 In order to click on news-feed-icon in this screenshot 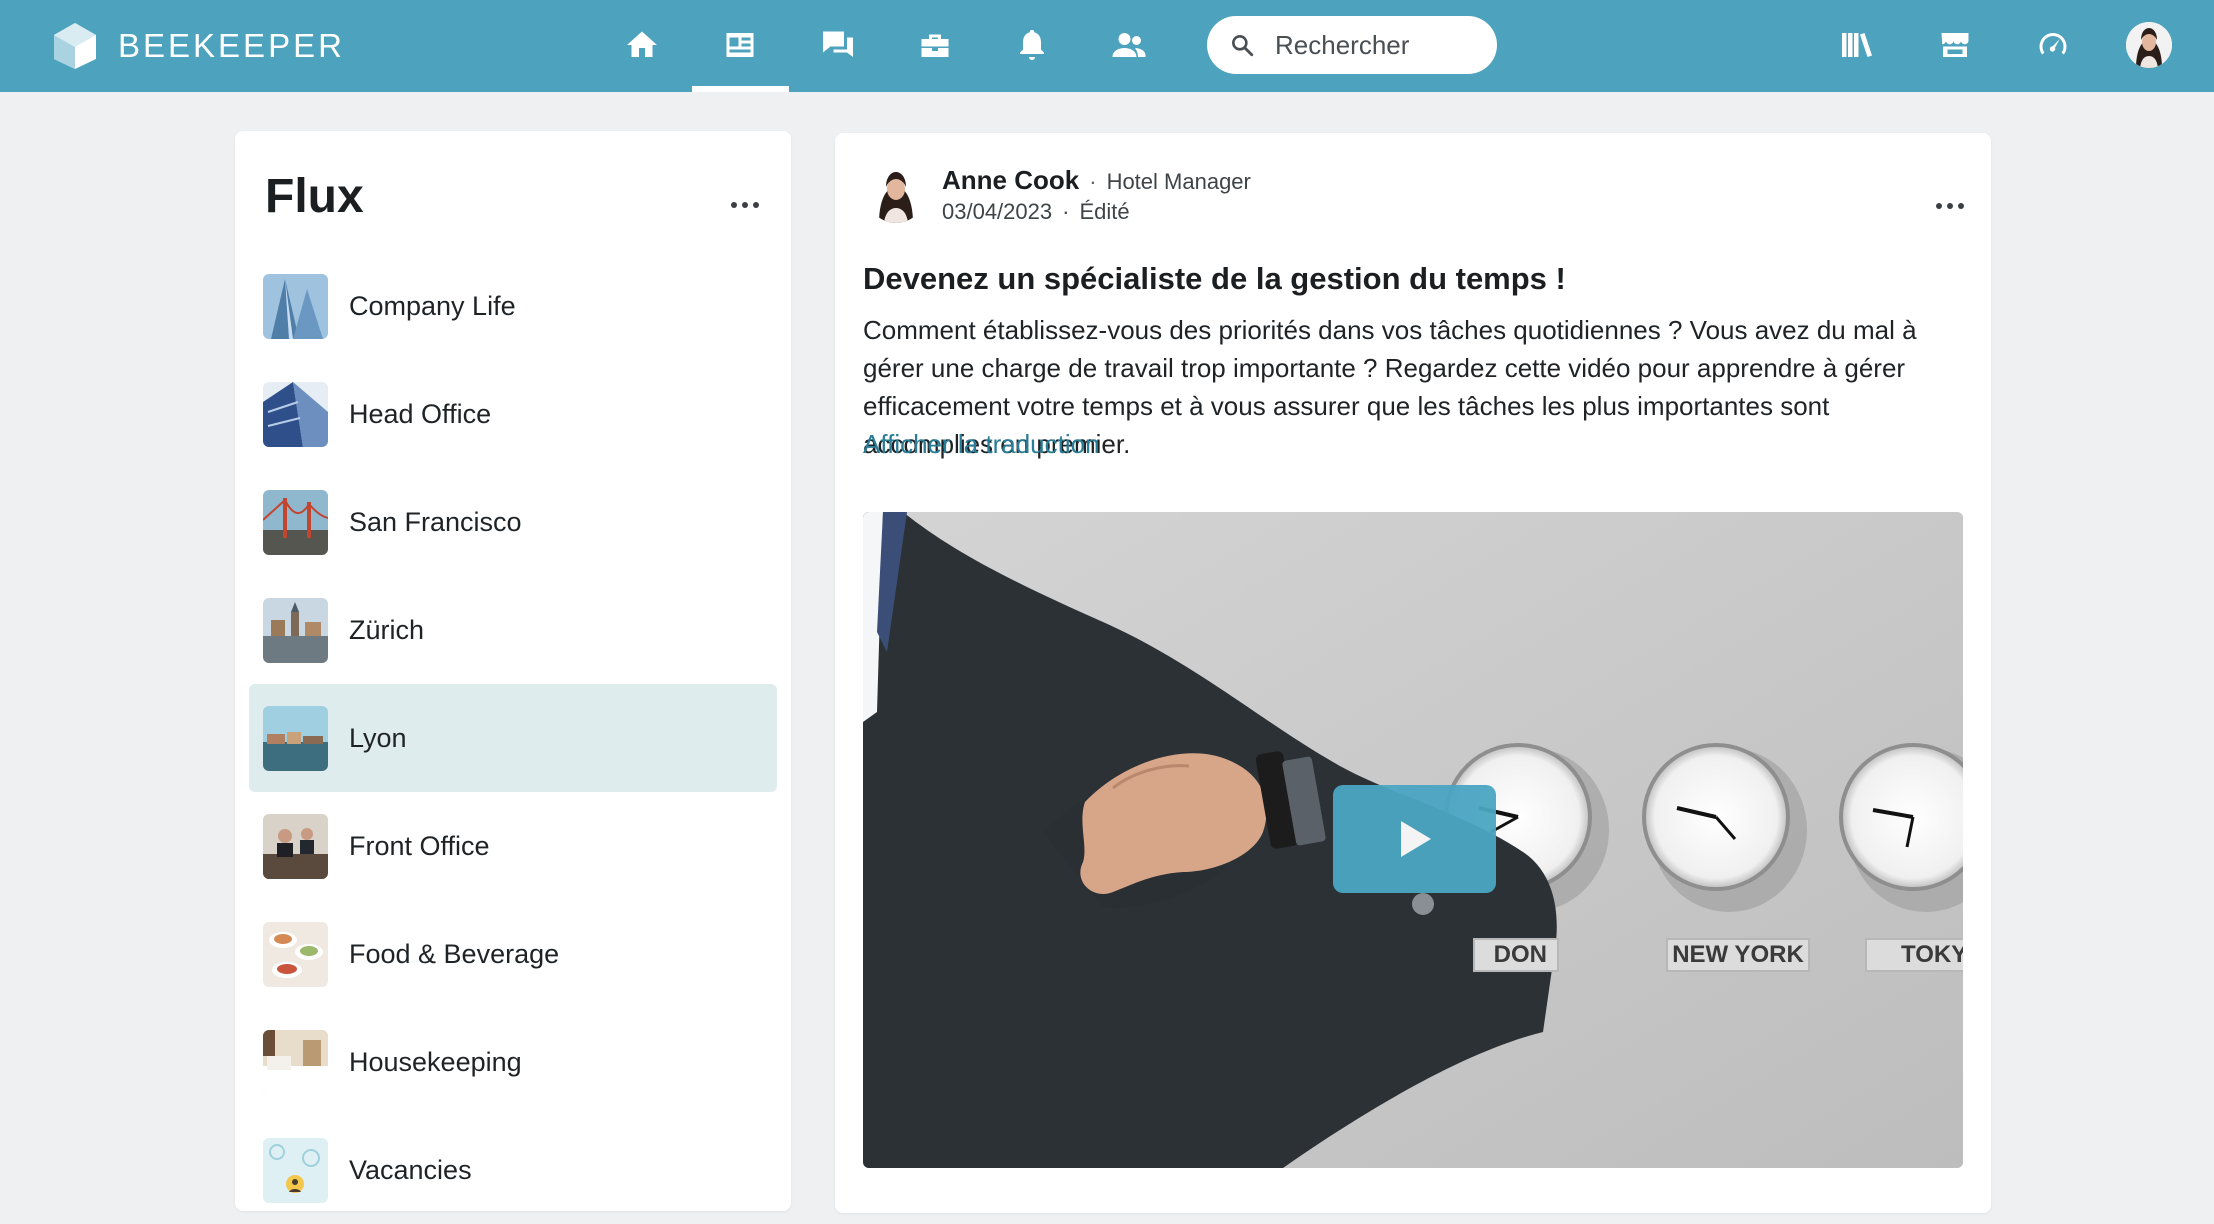, I will do `click(740, 45)`.